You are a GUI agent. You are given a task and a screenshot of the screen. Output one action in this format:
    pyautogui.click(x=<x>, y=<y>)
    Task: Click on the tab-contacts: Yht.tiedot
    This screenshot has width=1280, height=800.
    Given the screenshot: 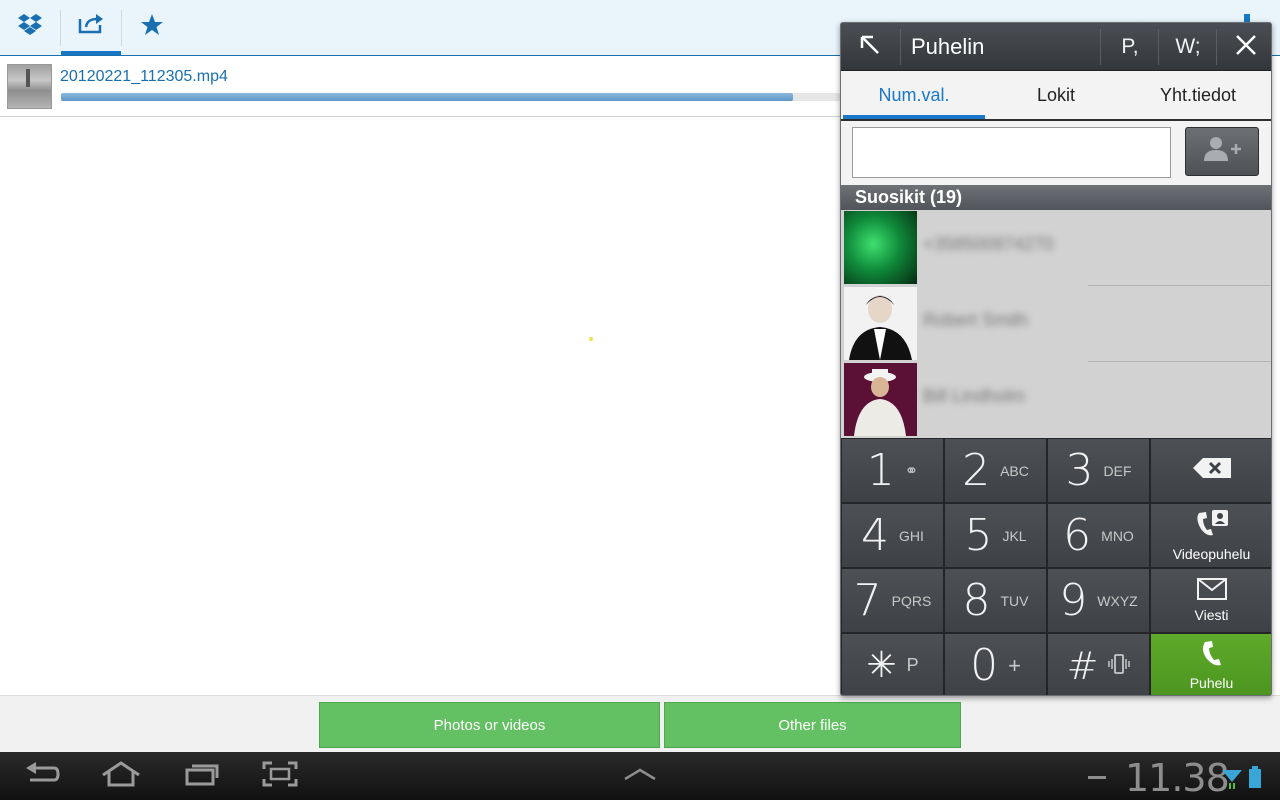 What is the action you would take?
    pyautogui.click(x=1198, y=95)
    